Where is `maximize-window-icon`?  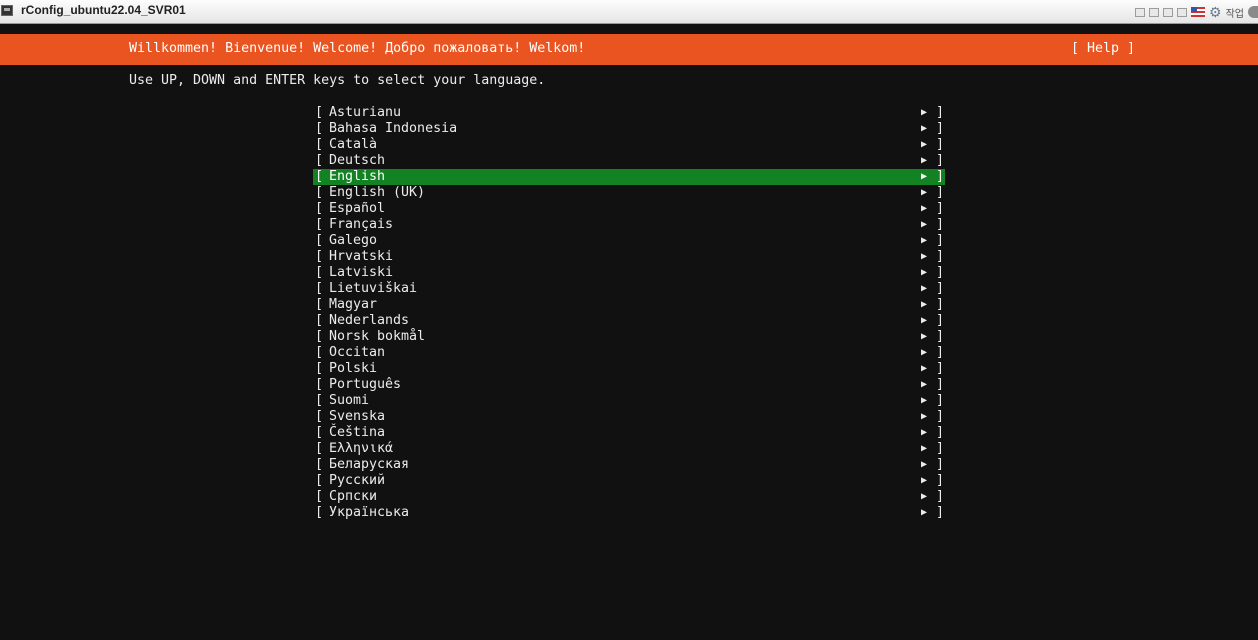 maximize-window-icon is located at coordinates (1168, 12).